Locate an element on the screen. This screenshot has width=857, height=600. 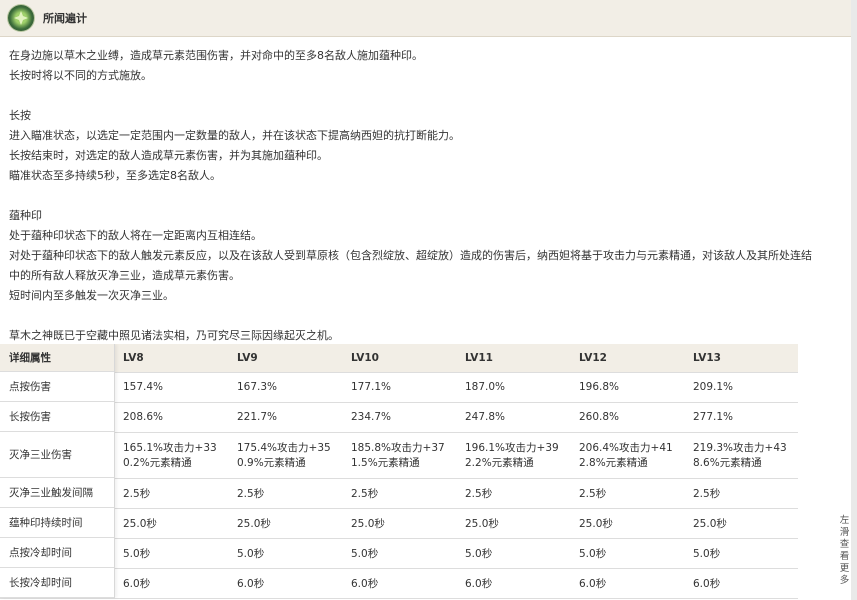
row-label: 蕴种印持续时间 is located at coordinates (57, 523).